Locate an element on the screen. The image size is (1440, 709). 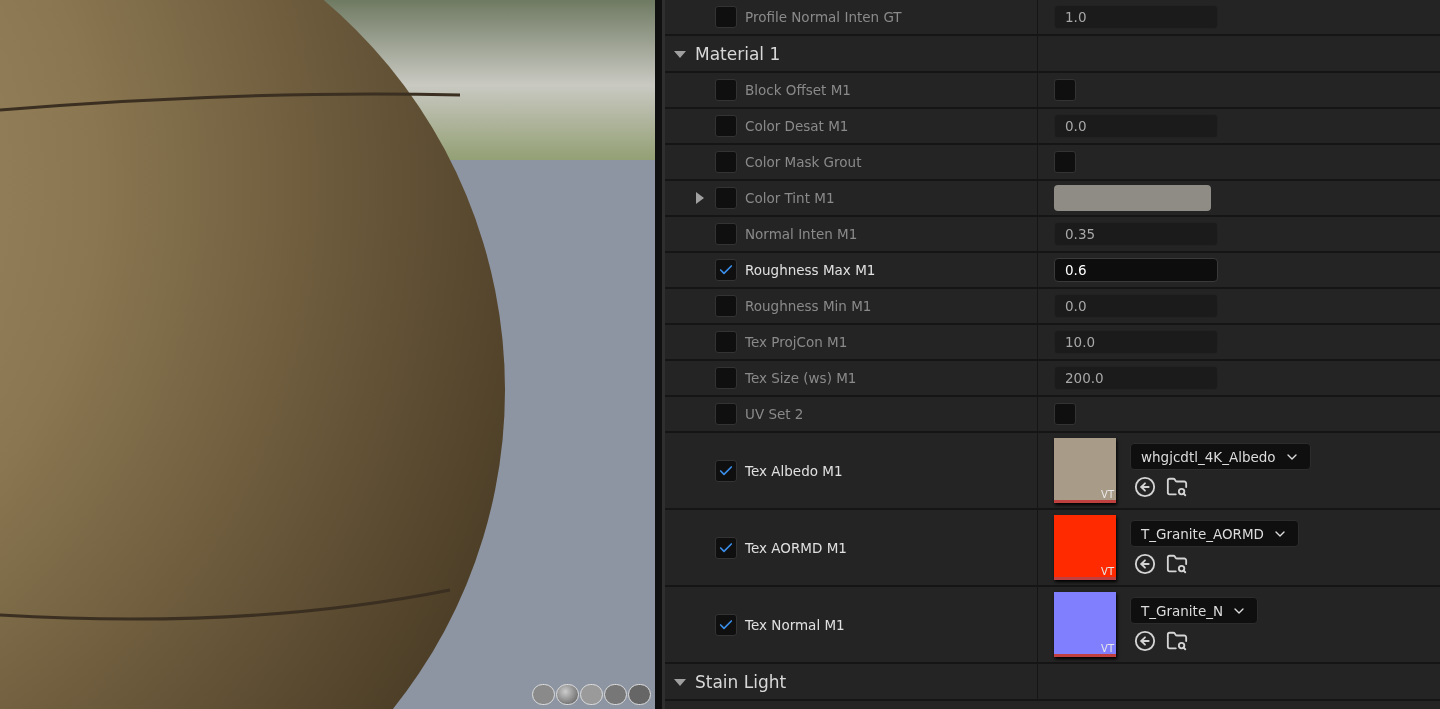
number-field: 0.6 is located at coordinates (1136, 270).